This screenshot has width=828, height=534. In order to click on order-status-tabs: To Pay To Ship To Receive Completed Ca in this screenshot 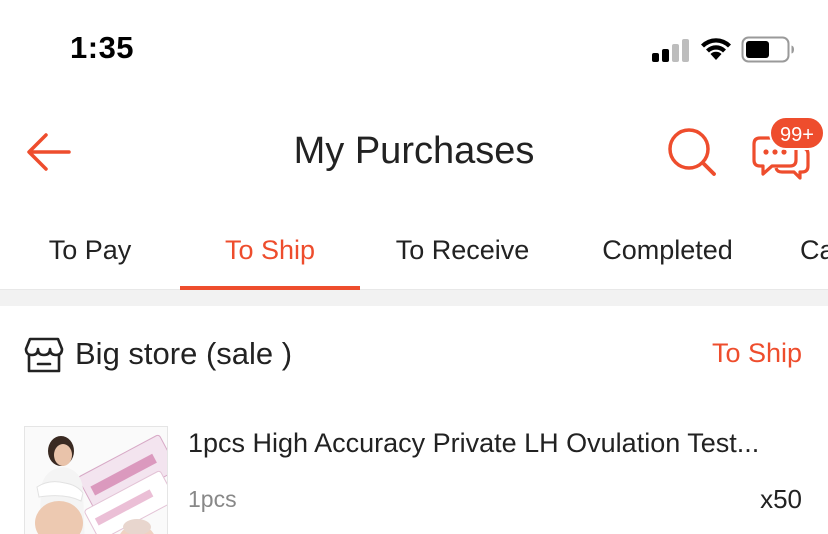, I will do `click(414, 250)`.